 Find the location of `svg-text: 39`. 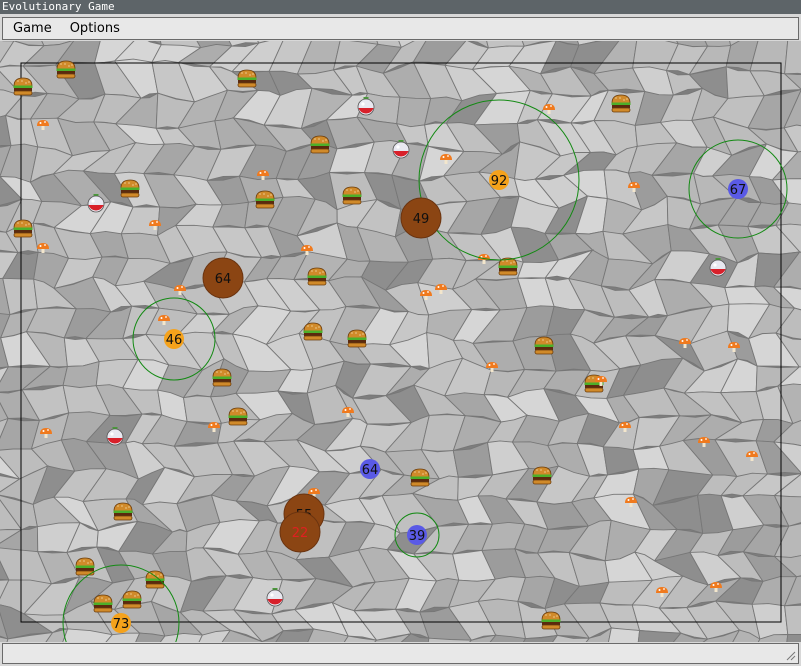

svg-text: 39 is located at coordinates (417, 536).